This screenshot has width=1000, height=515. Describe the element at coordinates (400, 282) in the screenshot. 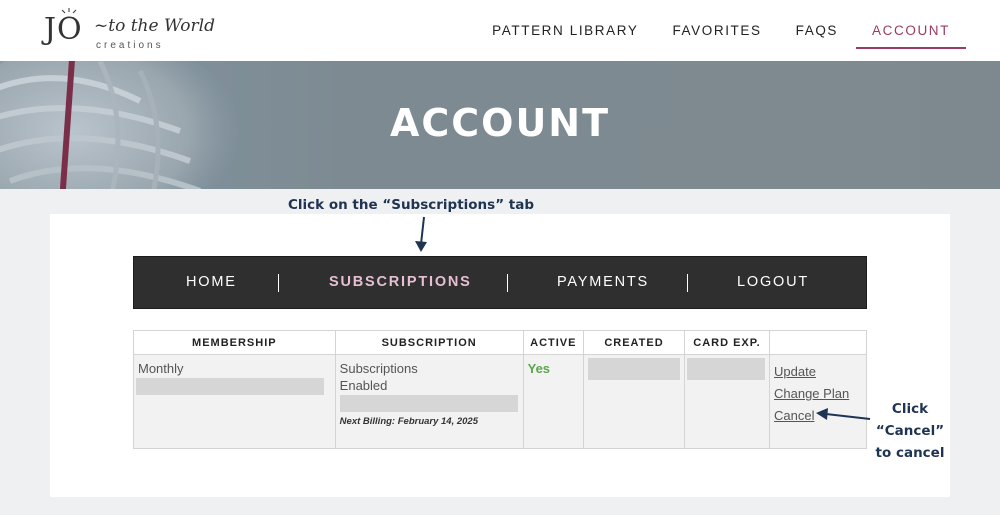

I see `tab-subscriptions: SUBSCRIPTIONS` at that location.